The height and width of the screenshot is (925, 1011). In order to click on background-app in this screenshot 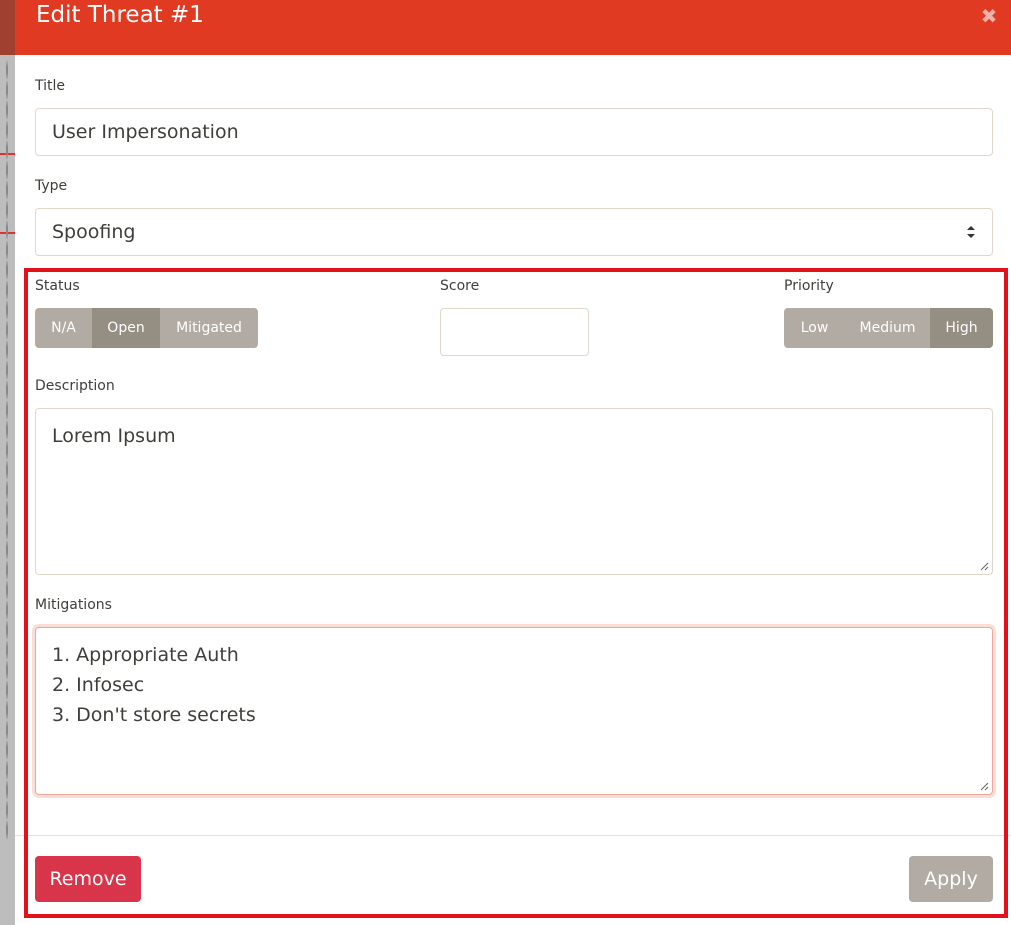, I will do `click(7, 462)`.